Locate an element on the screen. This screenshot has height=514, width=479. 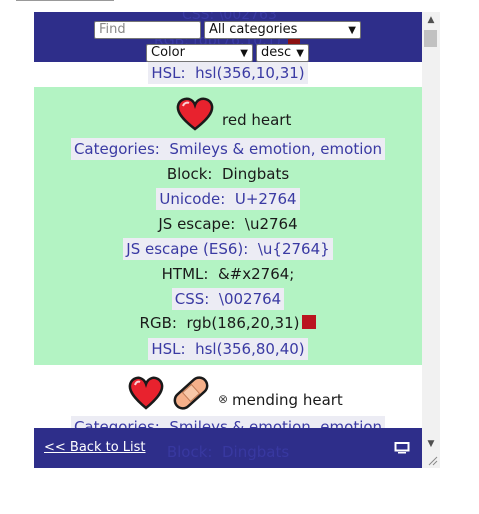
emoji-name: red heart is located at coordinates (257, 120).